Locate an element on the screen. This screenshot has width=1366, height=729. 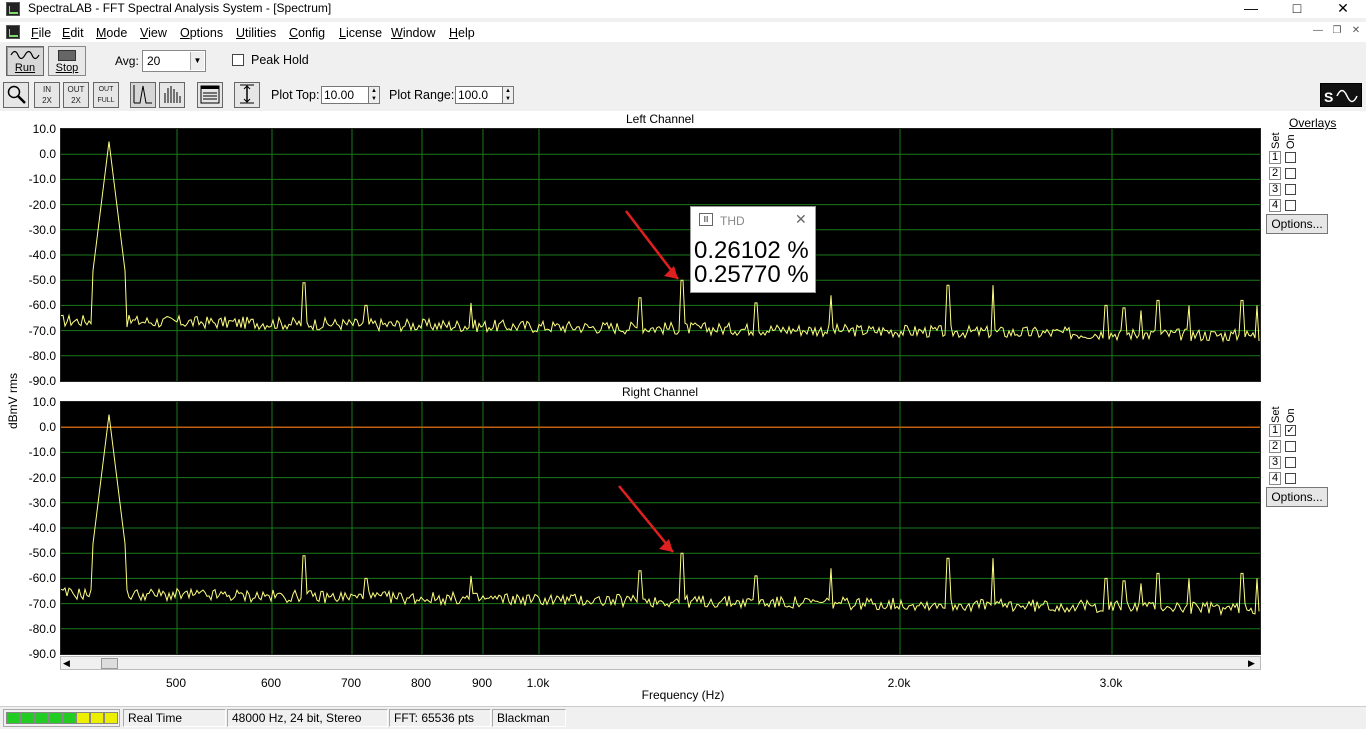
scrollbar-thumb is located at coordinates (109, 663).